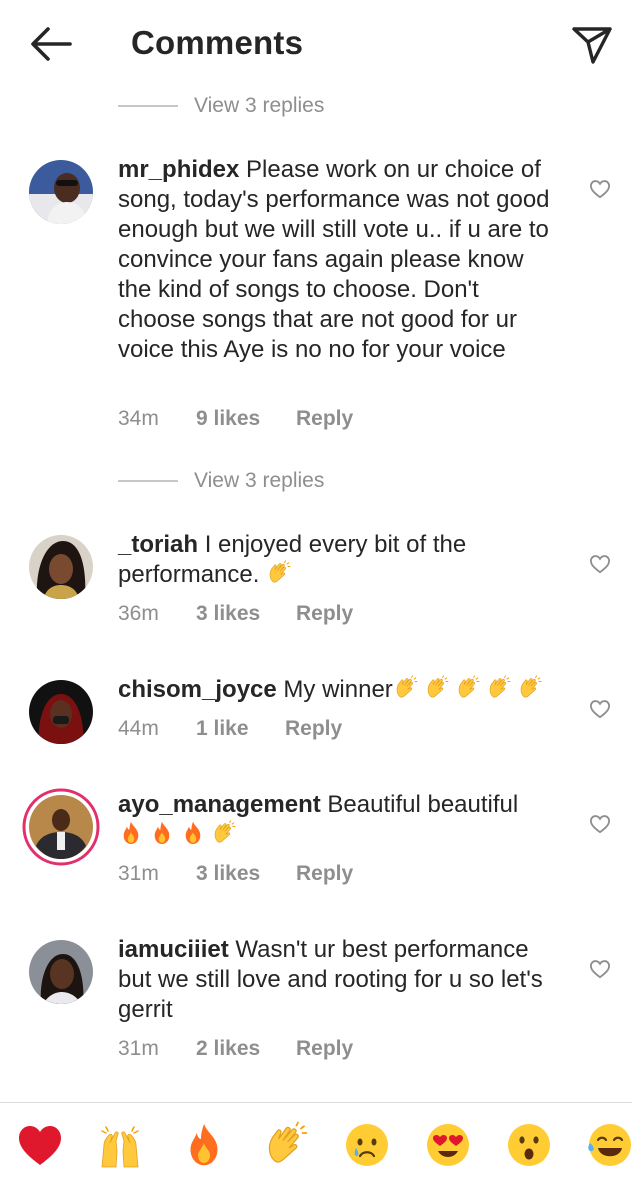 The width and height of the screenshot is (632, 1177). I want to click on share-button, so click(592, 45).